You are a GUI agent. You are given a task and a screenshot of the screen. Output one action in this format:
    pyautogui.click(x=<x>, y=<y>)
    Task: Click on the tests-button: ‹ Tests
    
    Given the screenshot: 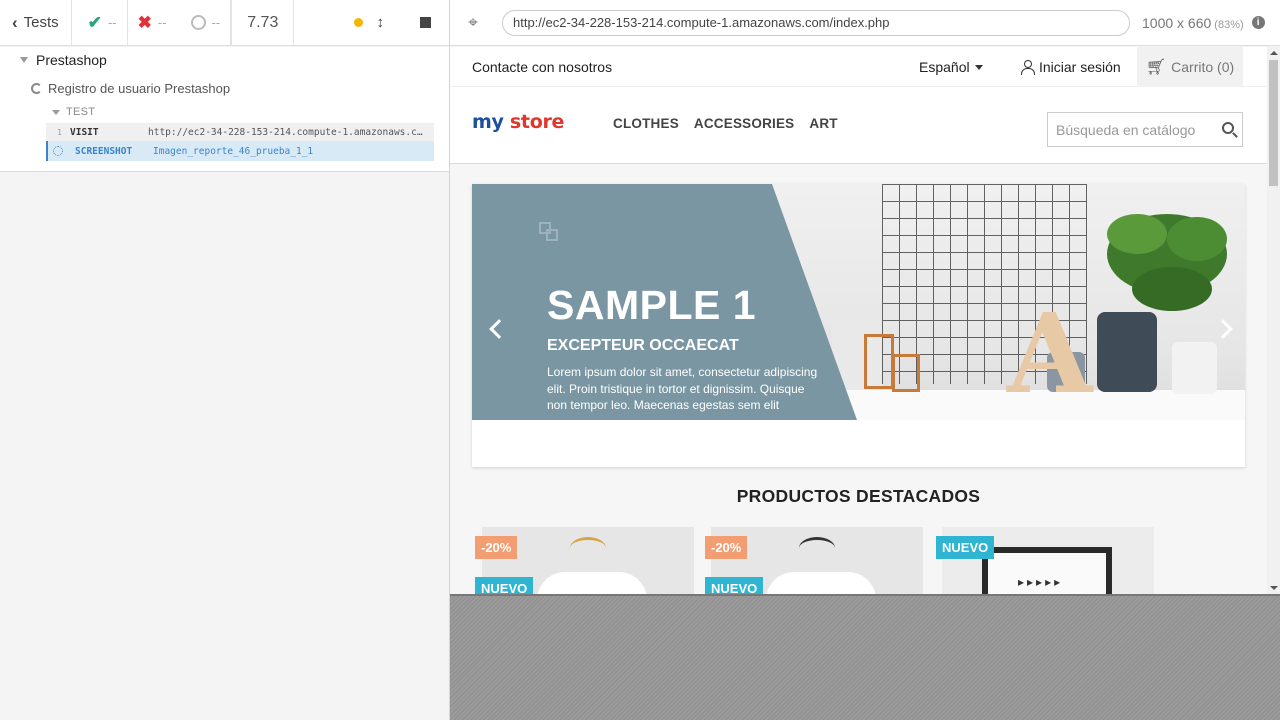 What is the action you would take?
    pyautogui.click(x=36, y=23)
    